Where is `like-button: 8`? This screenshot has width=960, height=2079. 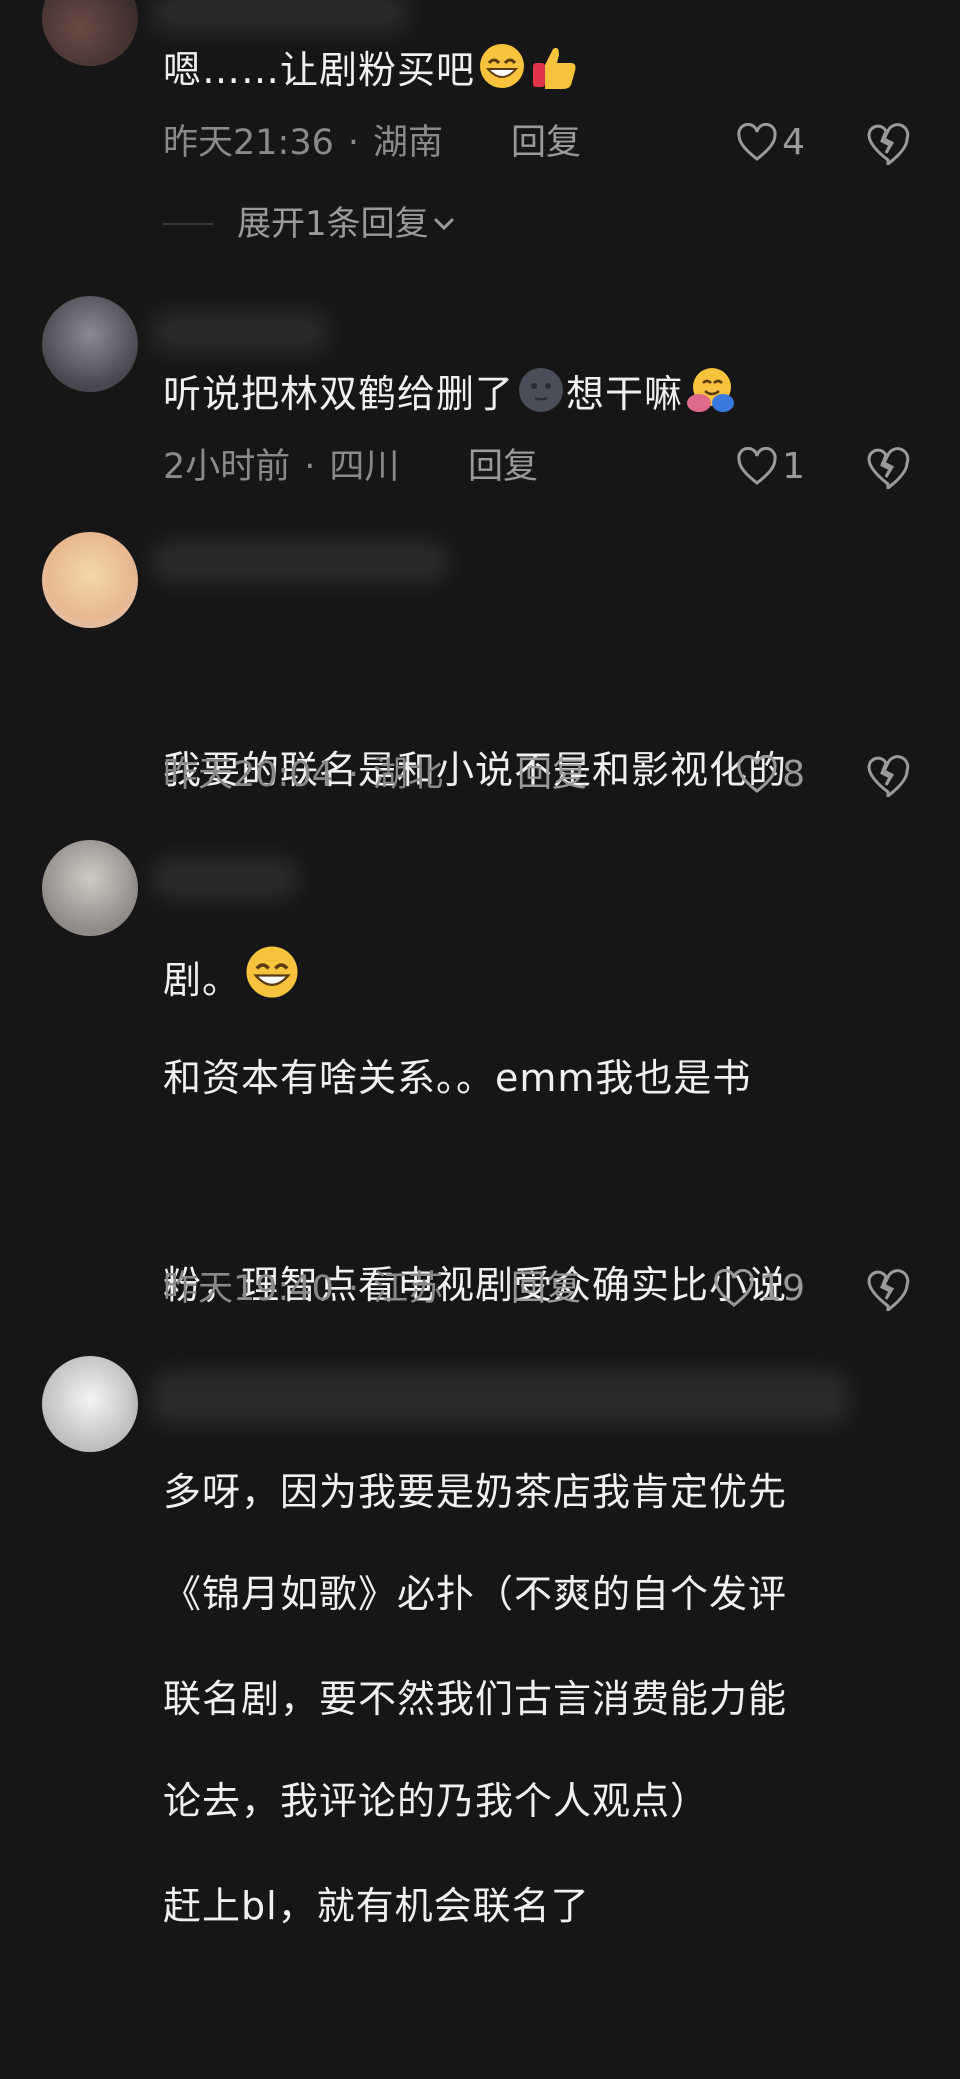 like-button: 8 is located at coordinates (770, 775).